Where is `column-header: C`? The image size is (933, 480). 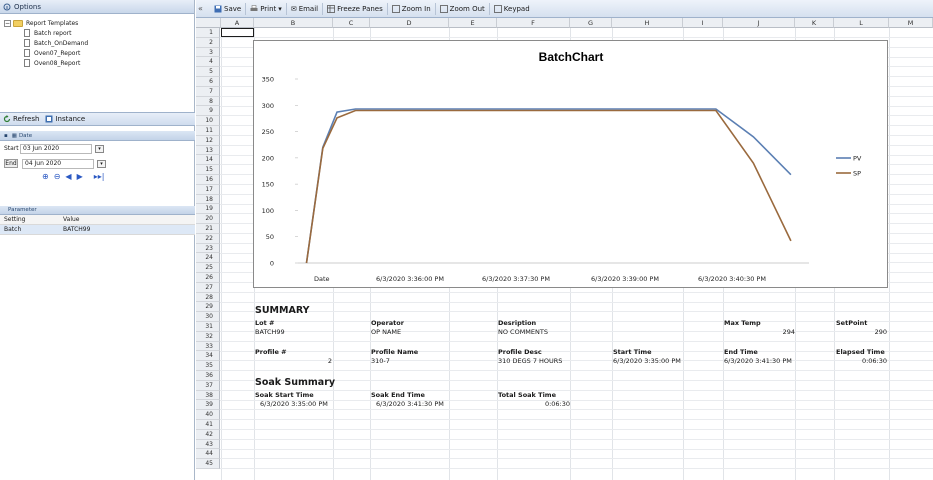
column-header: C is located at coordinates (351, 23).